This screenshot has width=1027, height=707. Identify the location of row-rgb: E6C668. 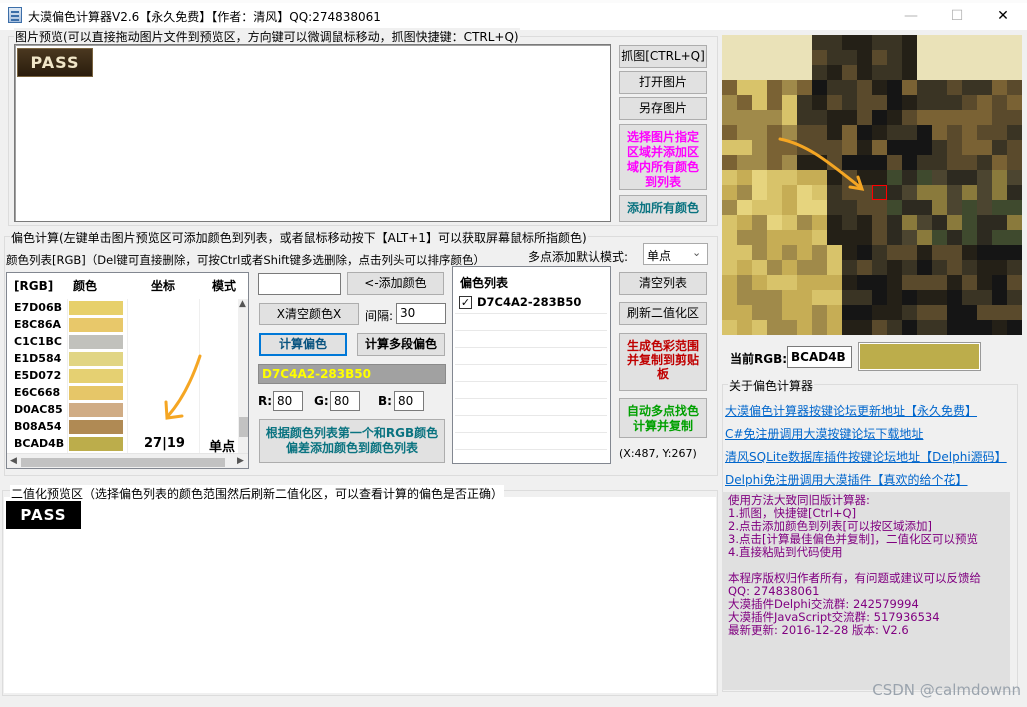
(37, 392).